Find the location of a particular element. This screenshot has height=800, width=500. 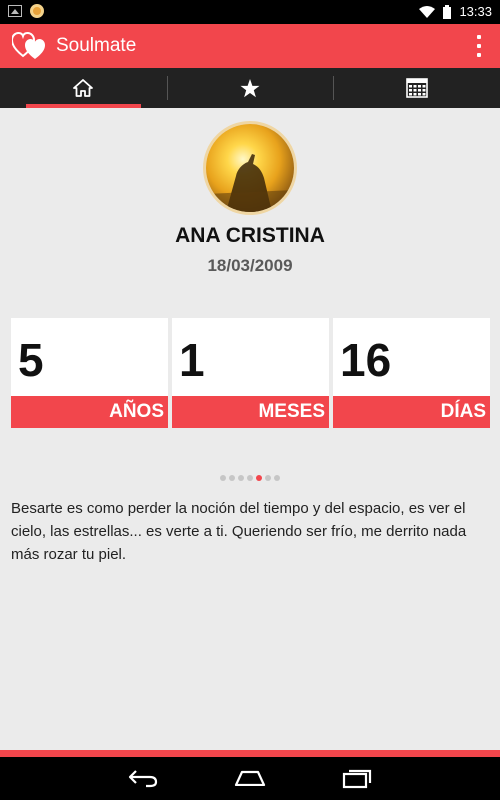

app-bar: Soulmate is located at coordinates (250, 46).